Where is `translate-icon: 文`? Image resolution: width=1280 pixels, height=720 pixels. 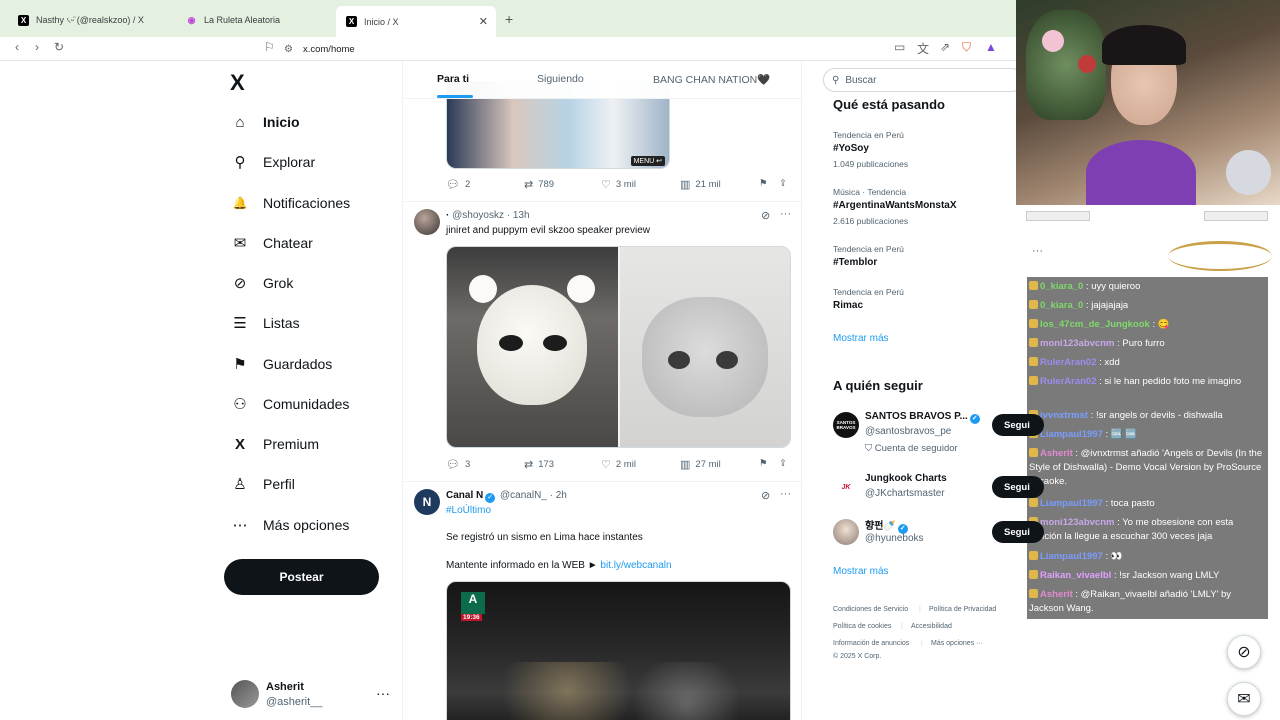
translate-icon: 文 is located at coordinates (923, 48).